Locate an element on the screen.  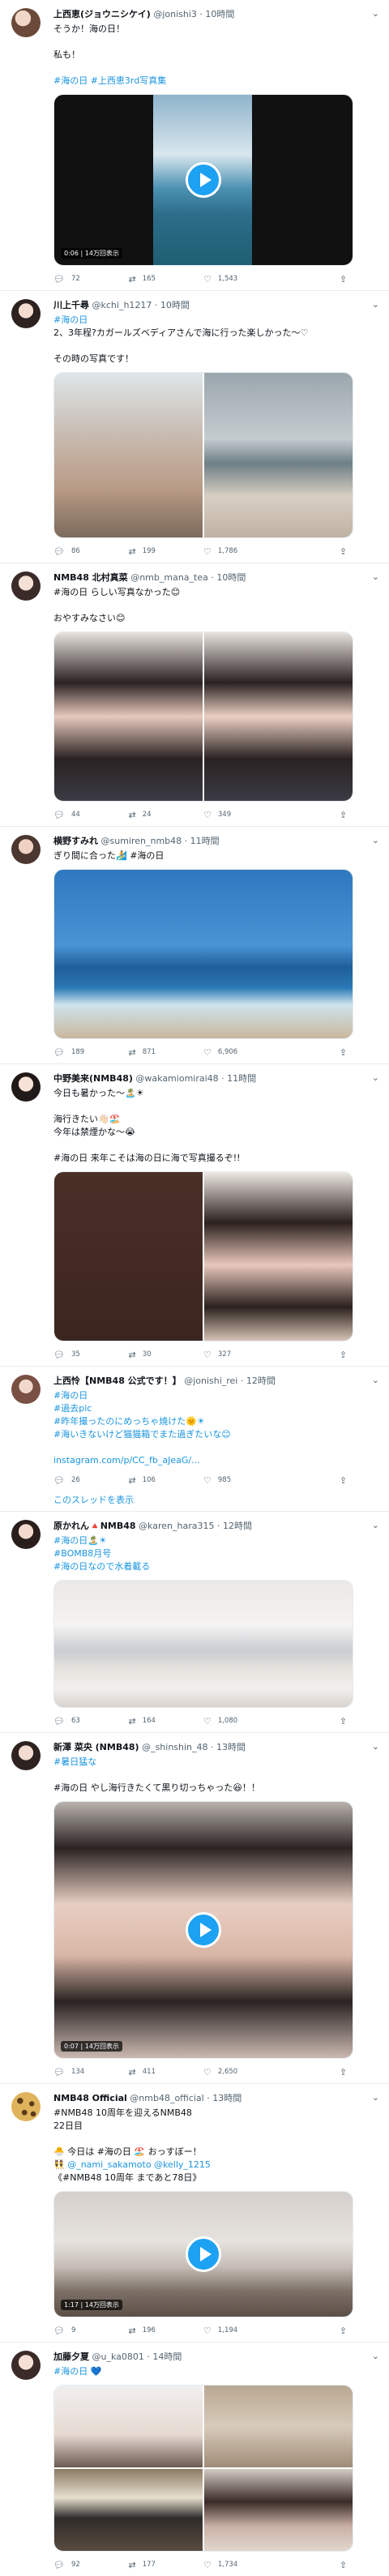
handle: @sumiren_nmb48 is located at coordinates (141, 841).